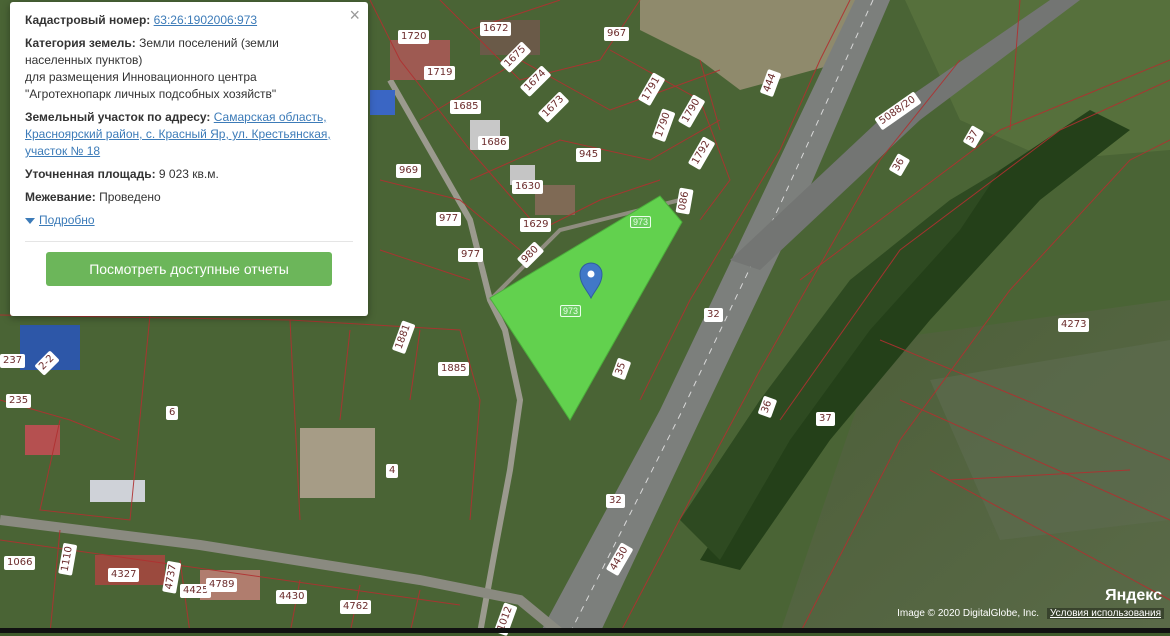  What do you see at coordinates (494, 143) in the screenshot?
I see `parcel-label: 1686` at bounding box center [494, 143].